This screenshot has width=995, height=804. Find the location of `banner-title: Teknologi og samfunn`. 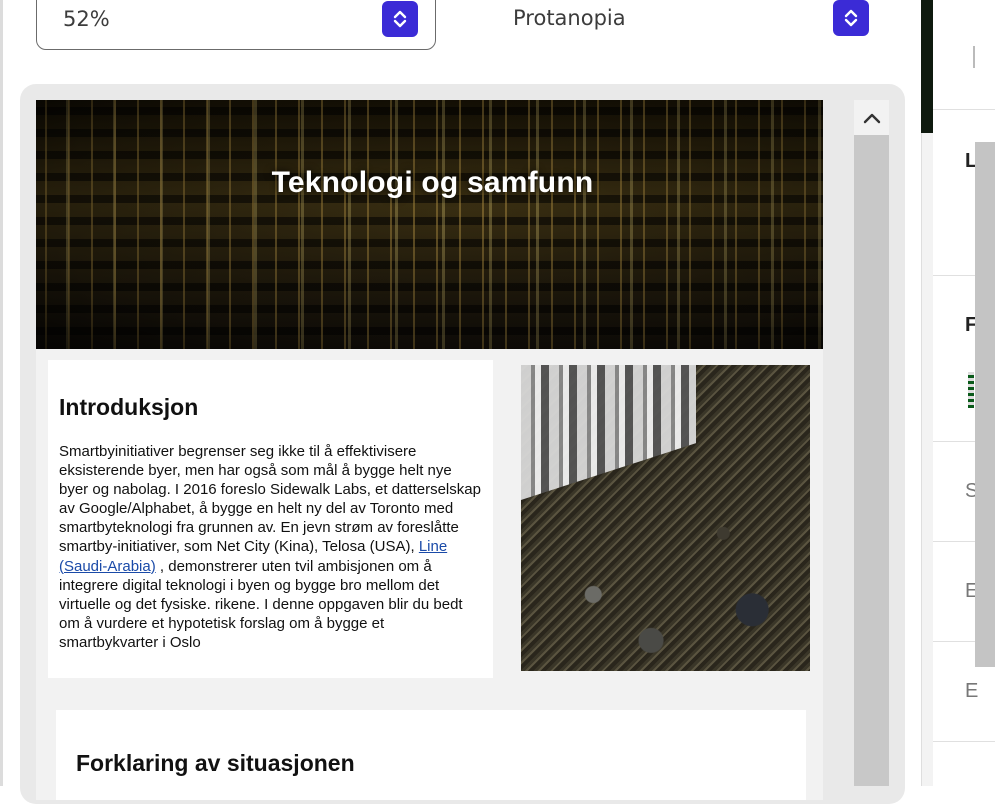

banner-title: Teknologi og samfunn is located at coordinates (432, 182).